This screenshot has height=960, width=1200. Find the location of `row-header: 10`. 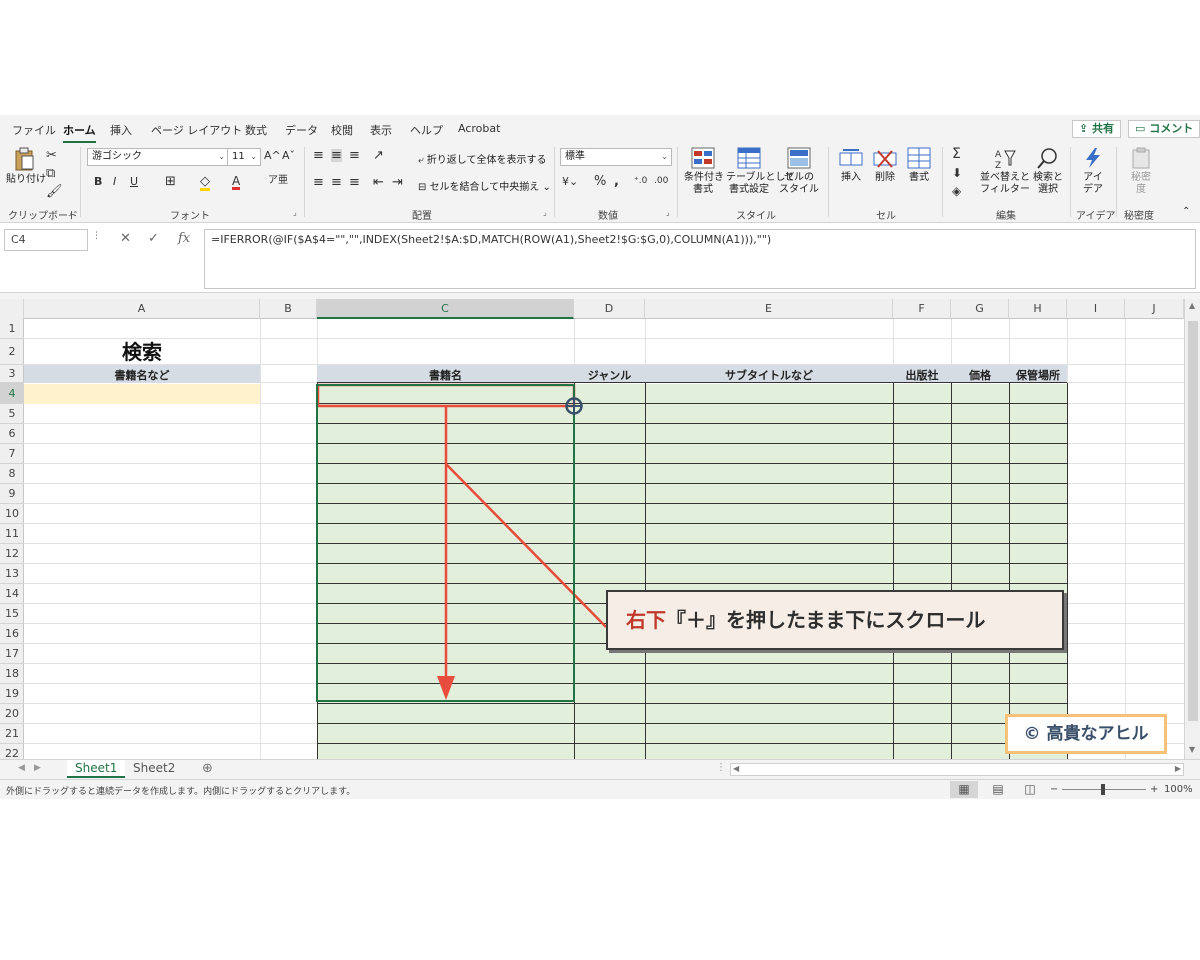

row-header: 10 is located at coordinates (12, 514).